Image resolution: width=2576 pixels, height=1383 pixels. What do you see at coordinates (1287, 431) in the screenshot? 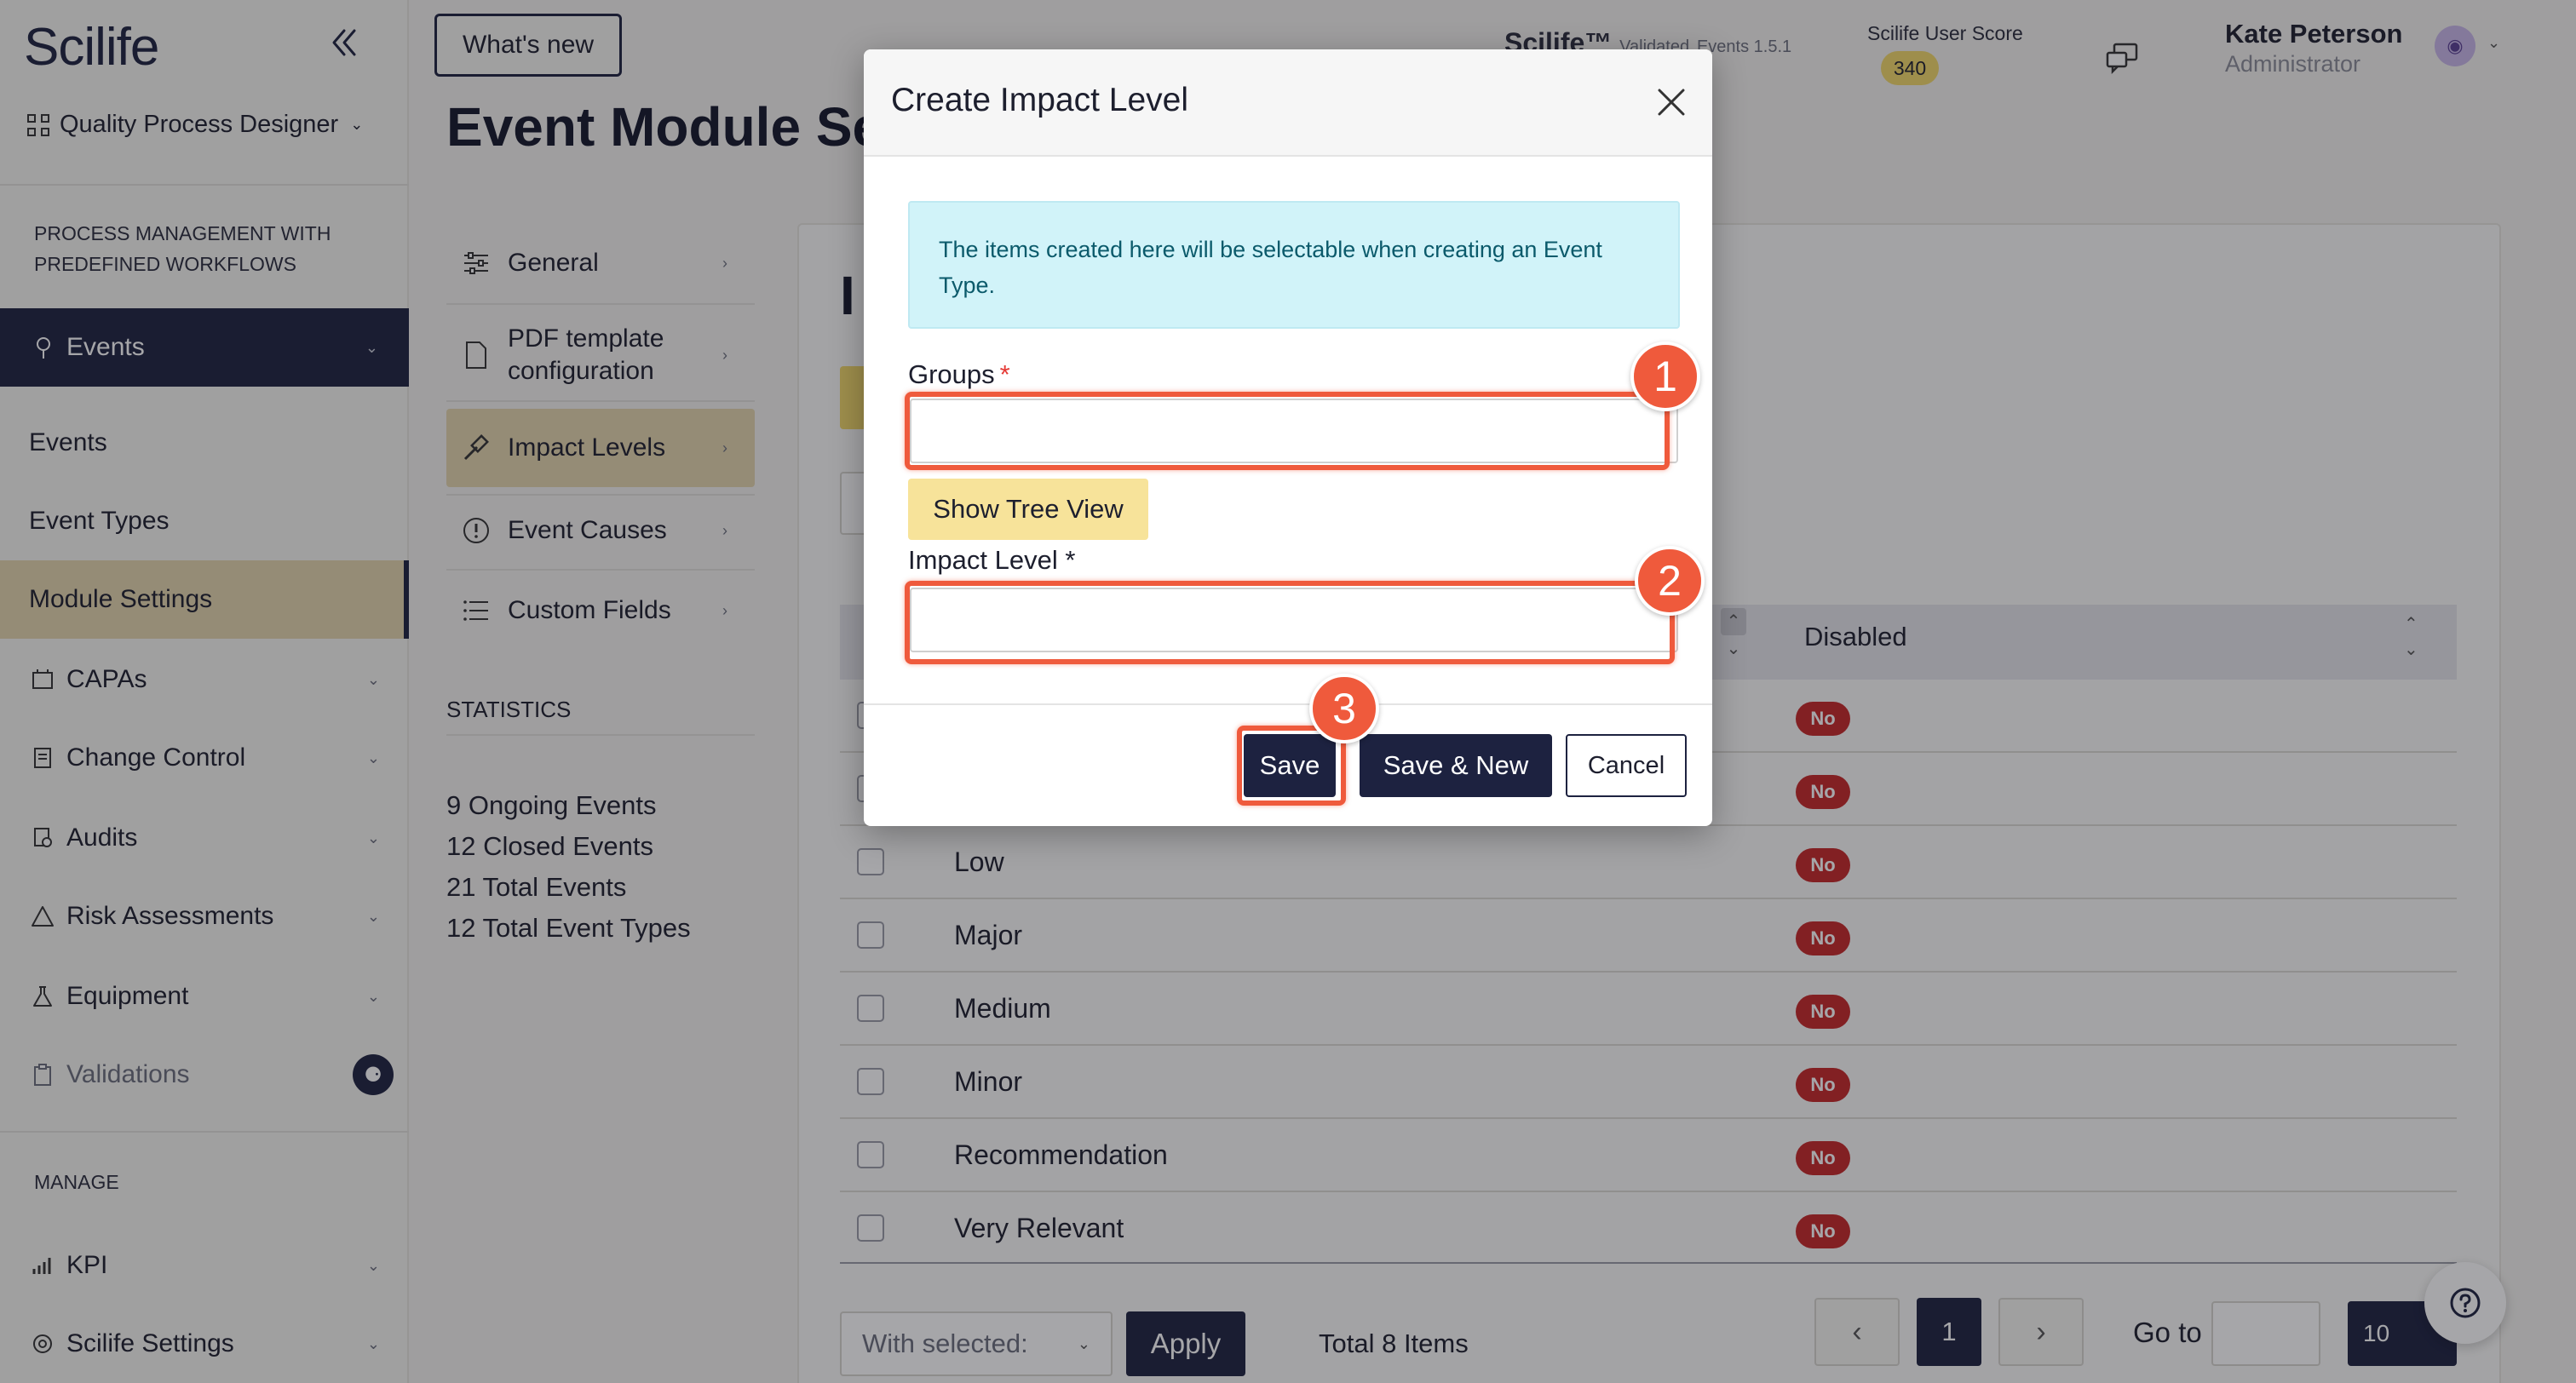
I see `highlight-groups-field` at bounding box center [1287, 431].